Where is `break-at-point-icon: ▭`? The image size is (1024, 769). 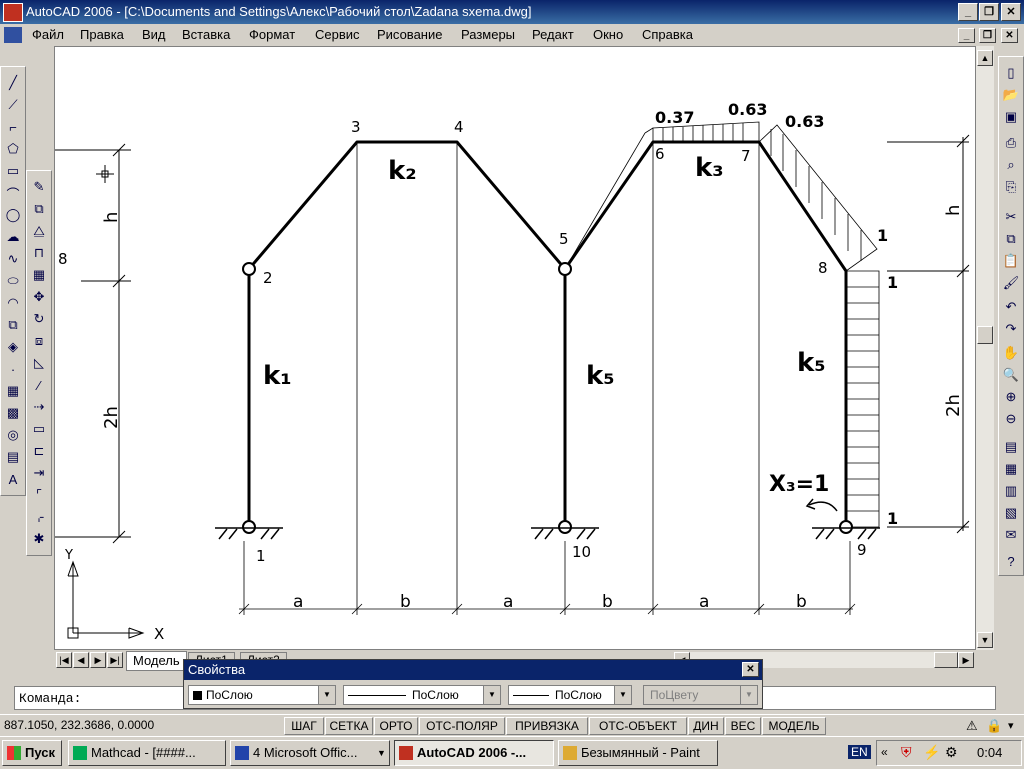
break-at-point-icon: ▭ is located at coordinates (39, 429).